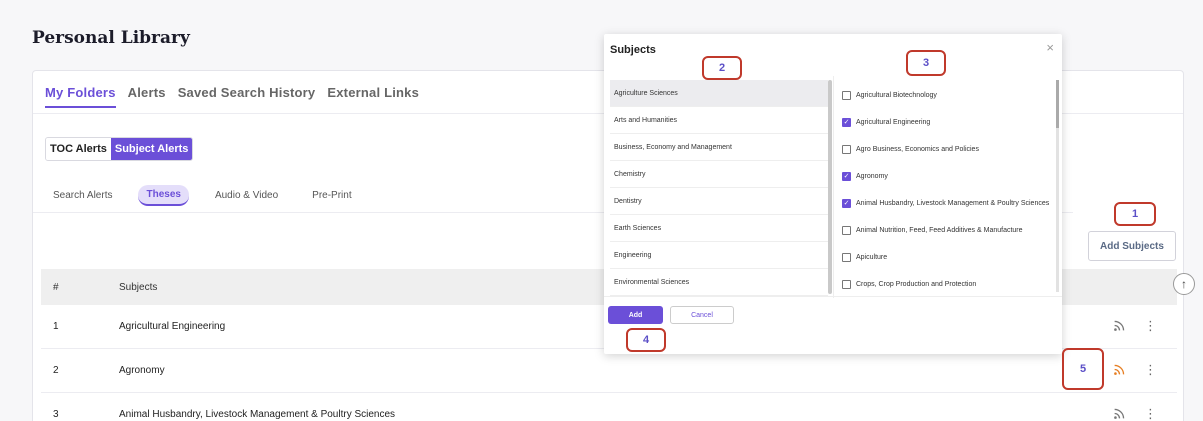 This screenshot has height=421, width=1203. What do you see at coordinates (896, 95) in the screenshot?
I see `subject-option-label: Agricultural Biotechnology` at bounding box center [896, 95].